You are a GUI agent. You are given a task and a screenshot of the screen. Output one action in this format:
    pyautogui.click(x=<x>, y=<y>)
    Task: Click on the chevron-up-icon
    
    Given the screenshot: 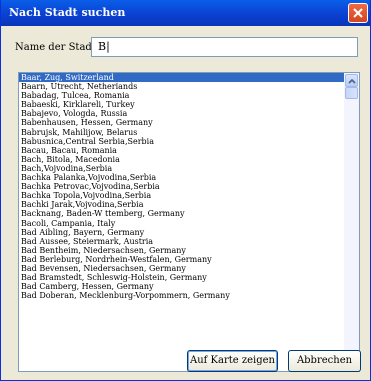 What is the action you would take?
    pyautogui.click(x=352, y=81)
    